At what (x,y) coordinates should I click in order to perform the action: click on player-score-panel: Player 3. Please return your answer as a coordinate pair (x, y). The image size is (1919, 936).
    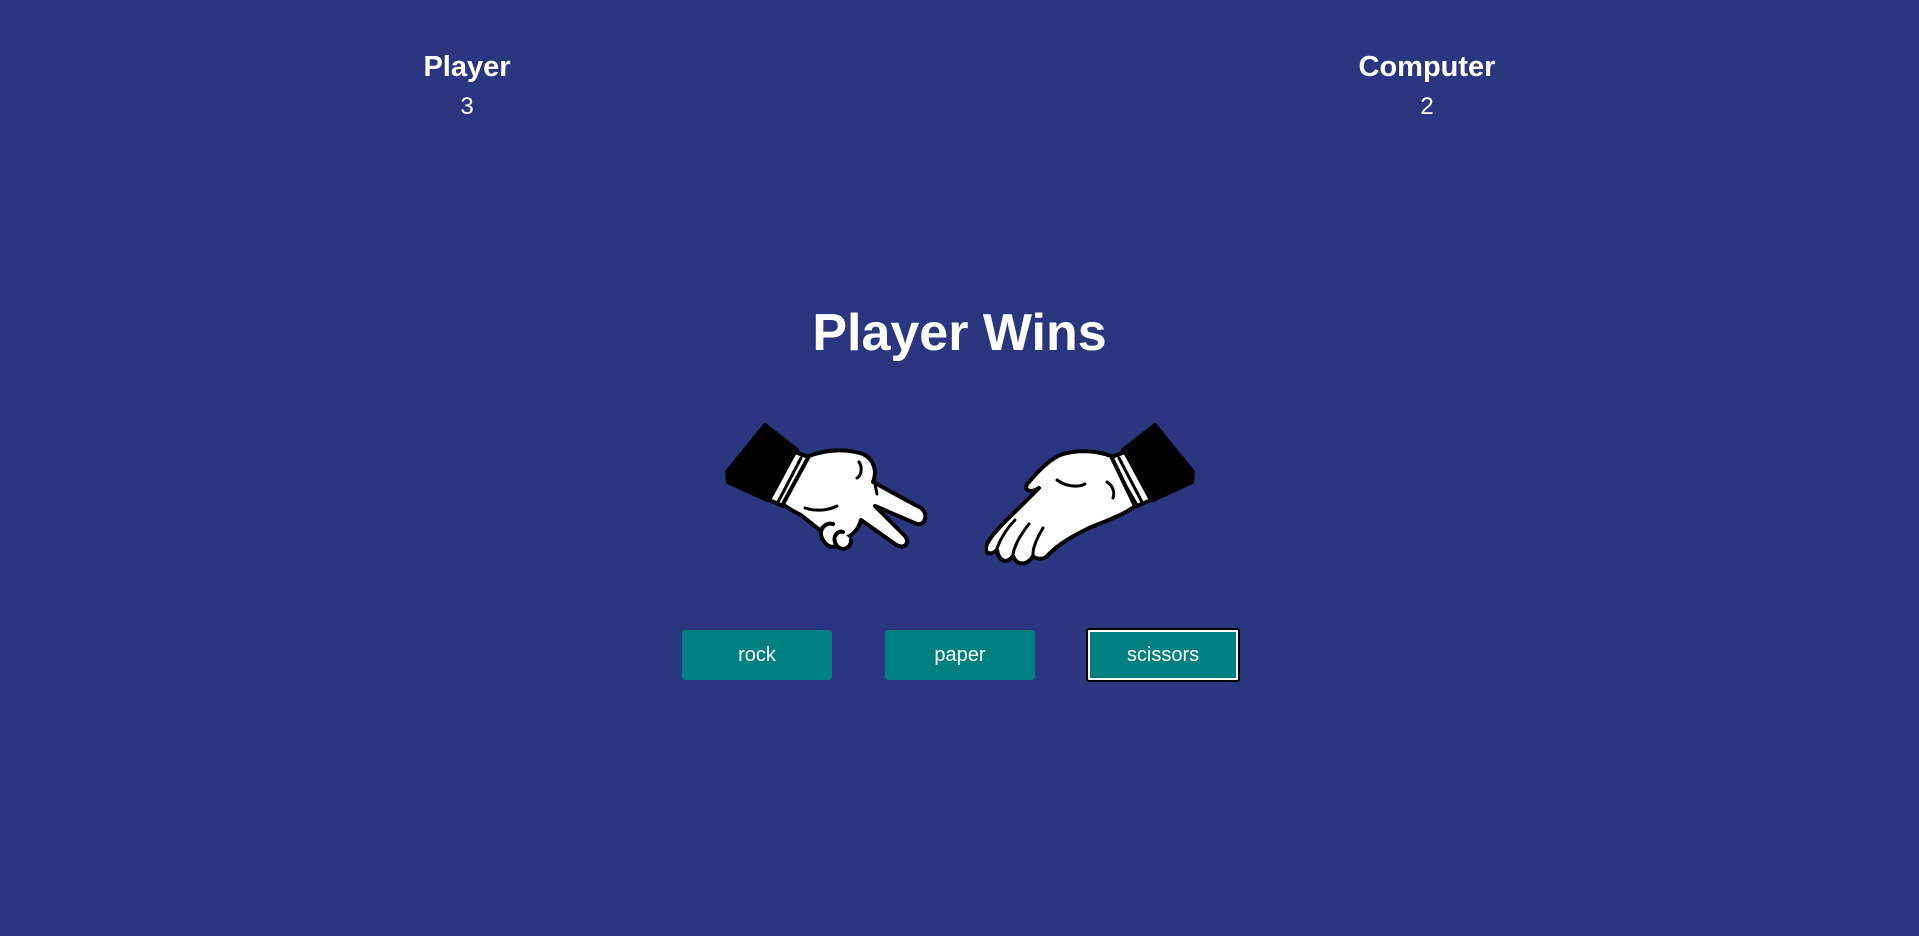
    Looking at the image, I should click on (467, 85).